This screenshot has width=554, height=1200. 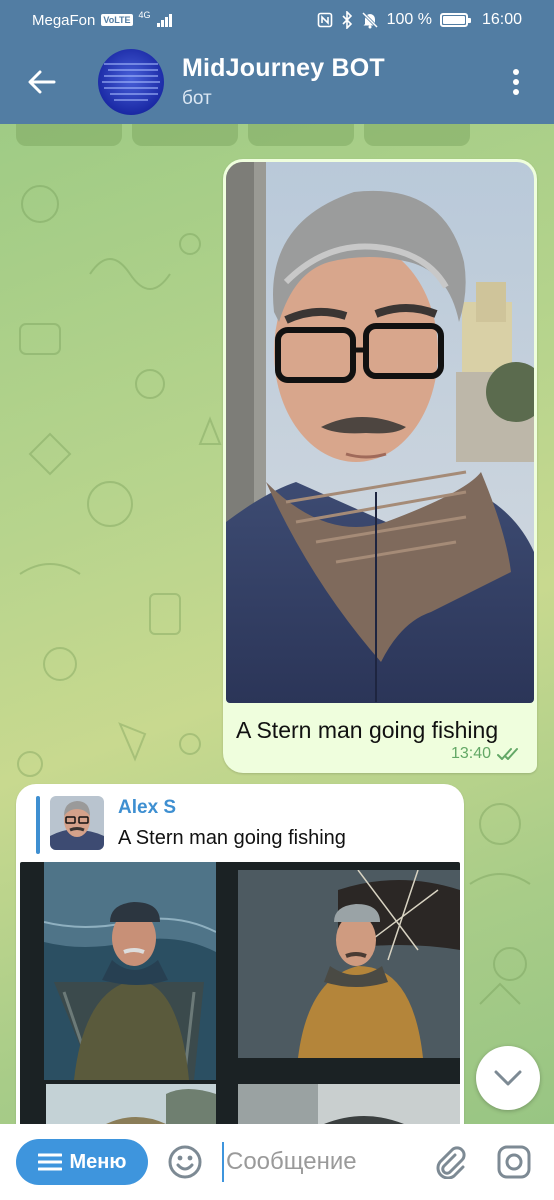 I want to click on arrow-left-icon, so click(x=42, y=82).